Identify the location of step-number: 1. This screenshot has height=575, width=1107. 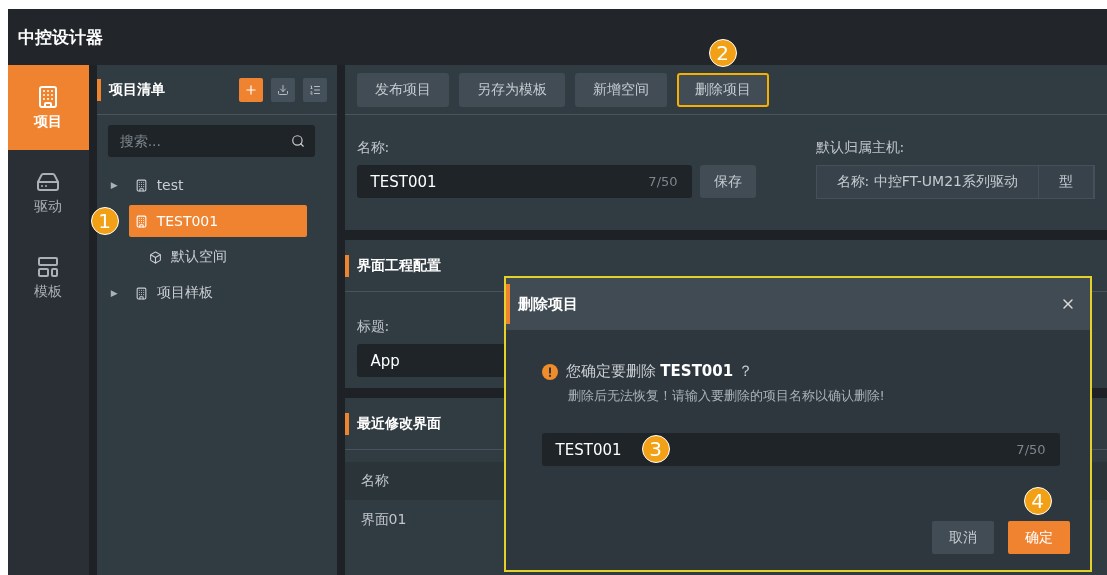
(104, 221).